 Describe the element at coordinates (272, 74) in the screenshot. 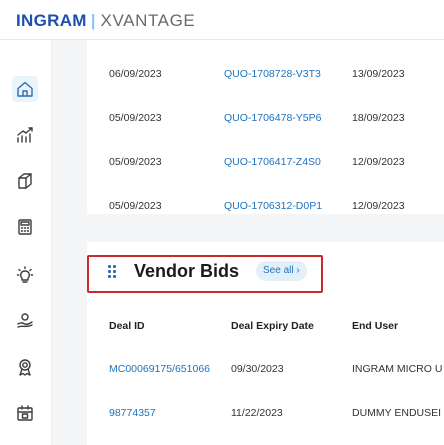

I see `quote-number-link: QUO-1708728-V3T3` at that location.